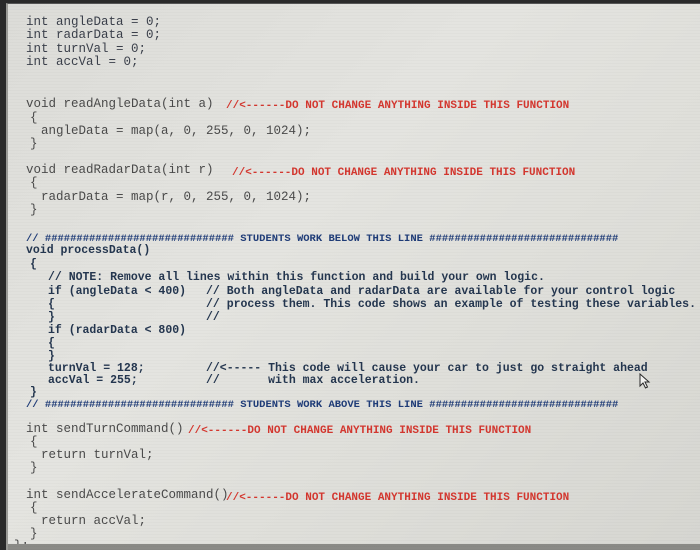  I want to click on read-radar-open-brace: {, so click(34, 183).